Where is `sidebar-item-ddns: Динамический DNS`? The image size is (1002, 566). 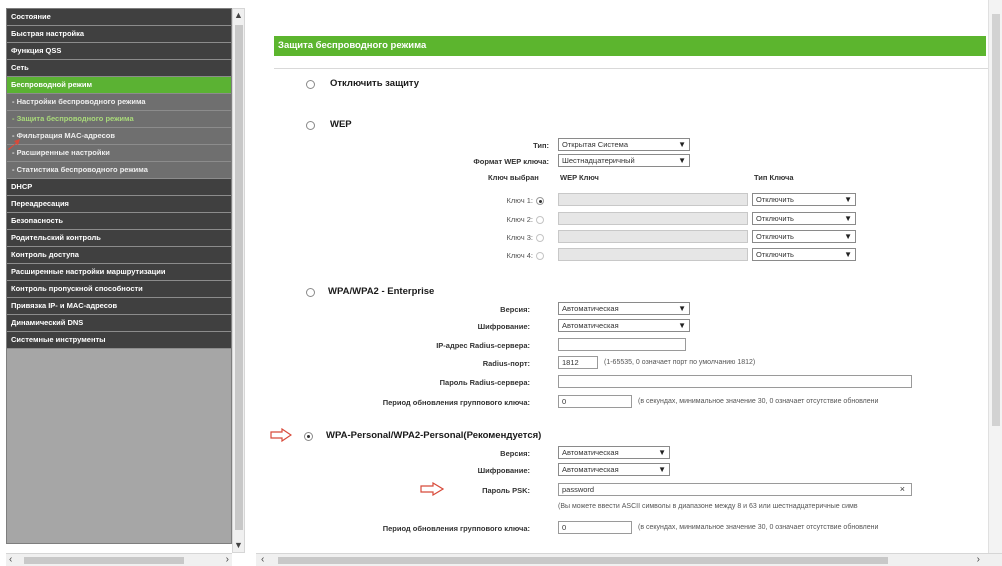 sidebar-item-ddns: Динамический DNS is located at coordinates (119, 323).